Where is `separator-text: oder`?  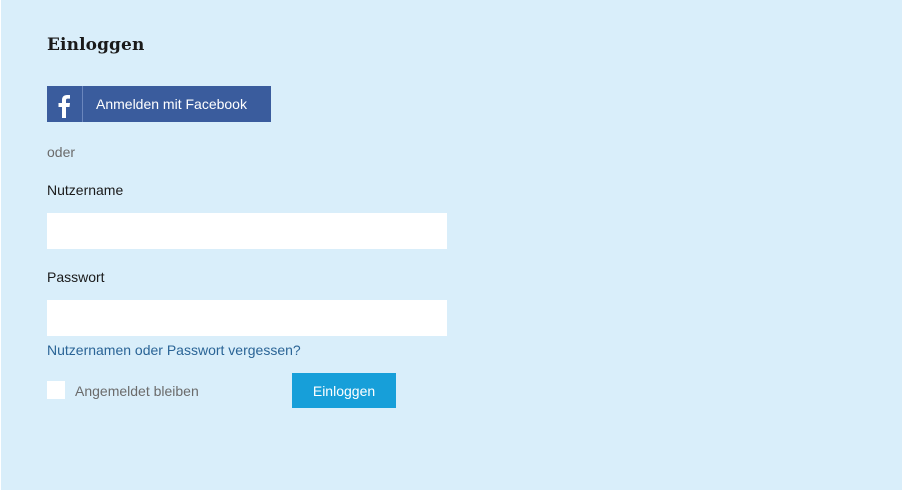 separator-text: oder is located at coordinates (61, 152).